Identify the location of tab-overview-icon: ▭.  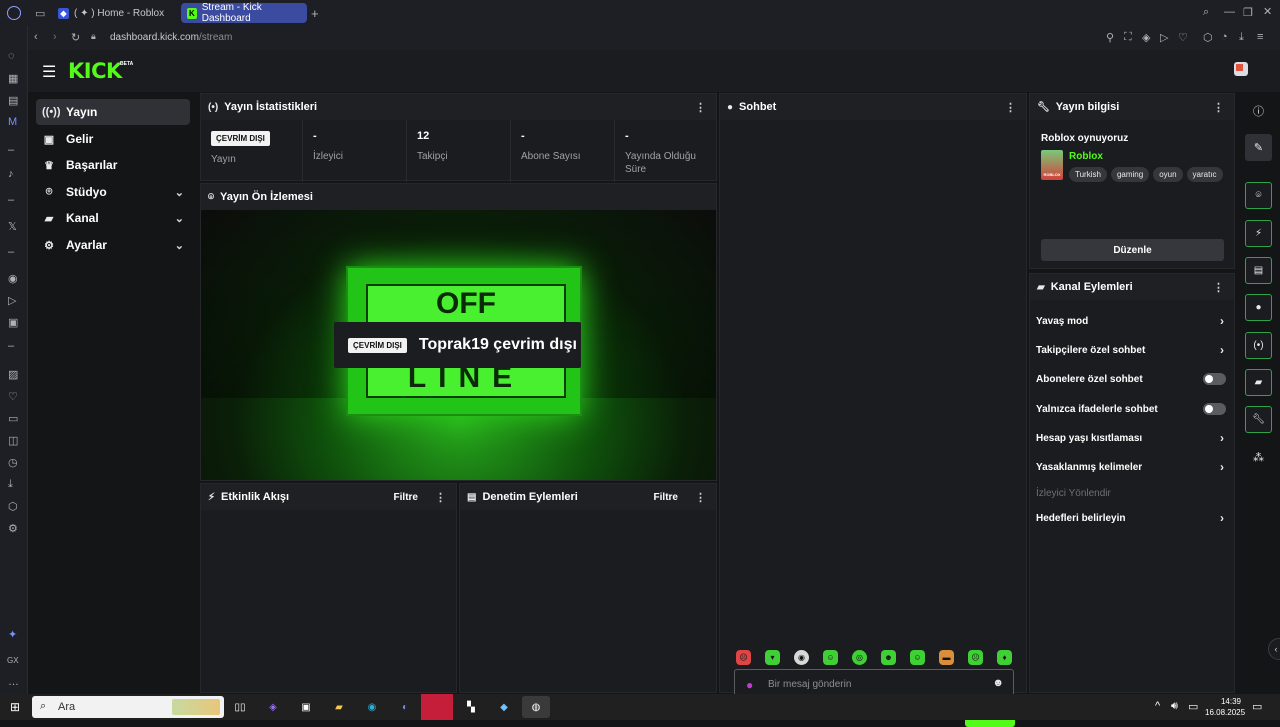
(40, 13).